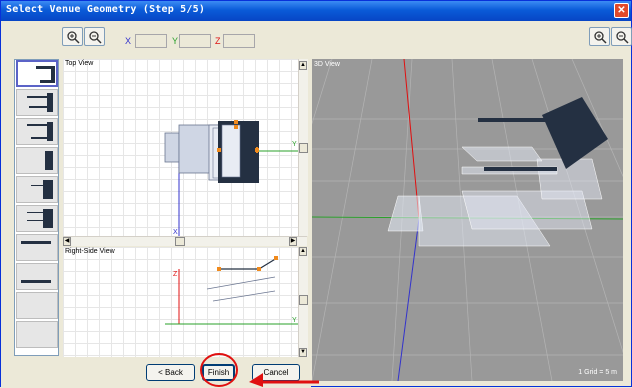 The image size is (632, 388). Describe the element at coordinates (67, 241) in the screenshot. I see `scroll-left-arrow: ◀` at that location.